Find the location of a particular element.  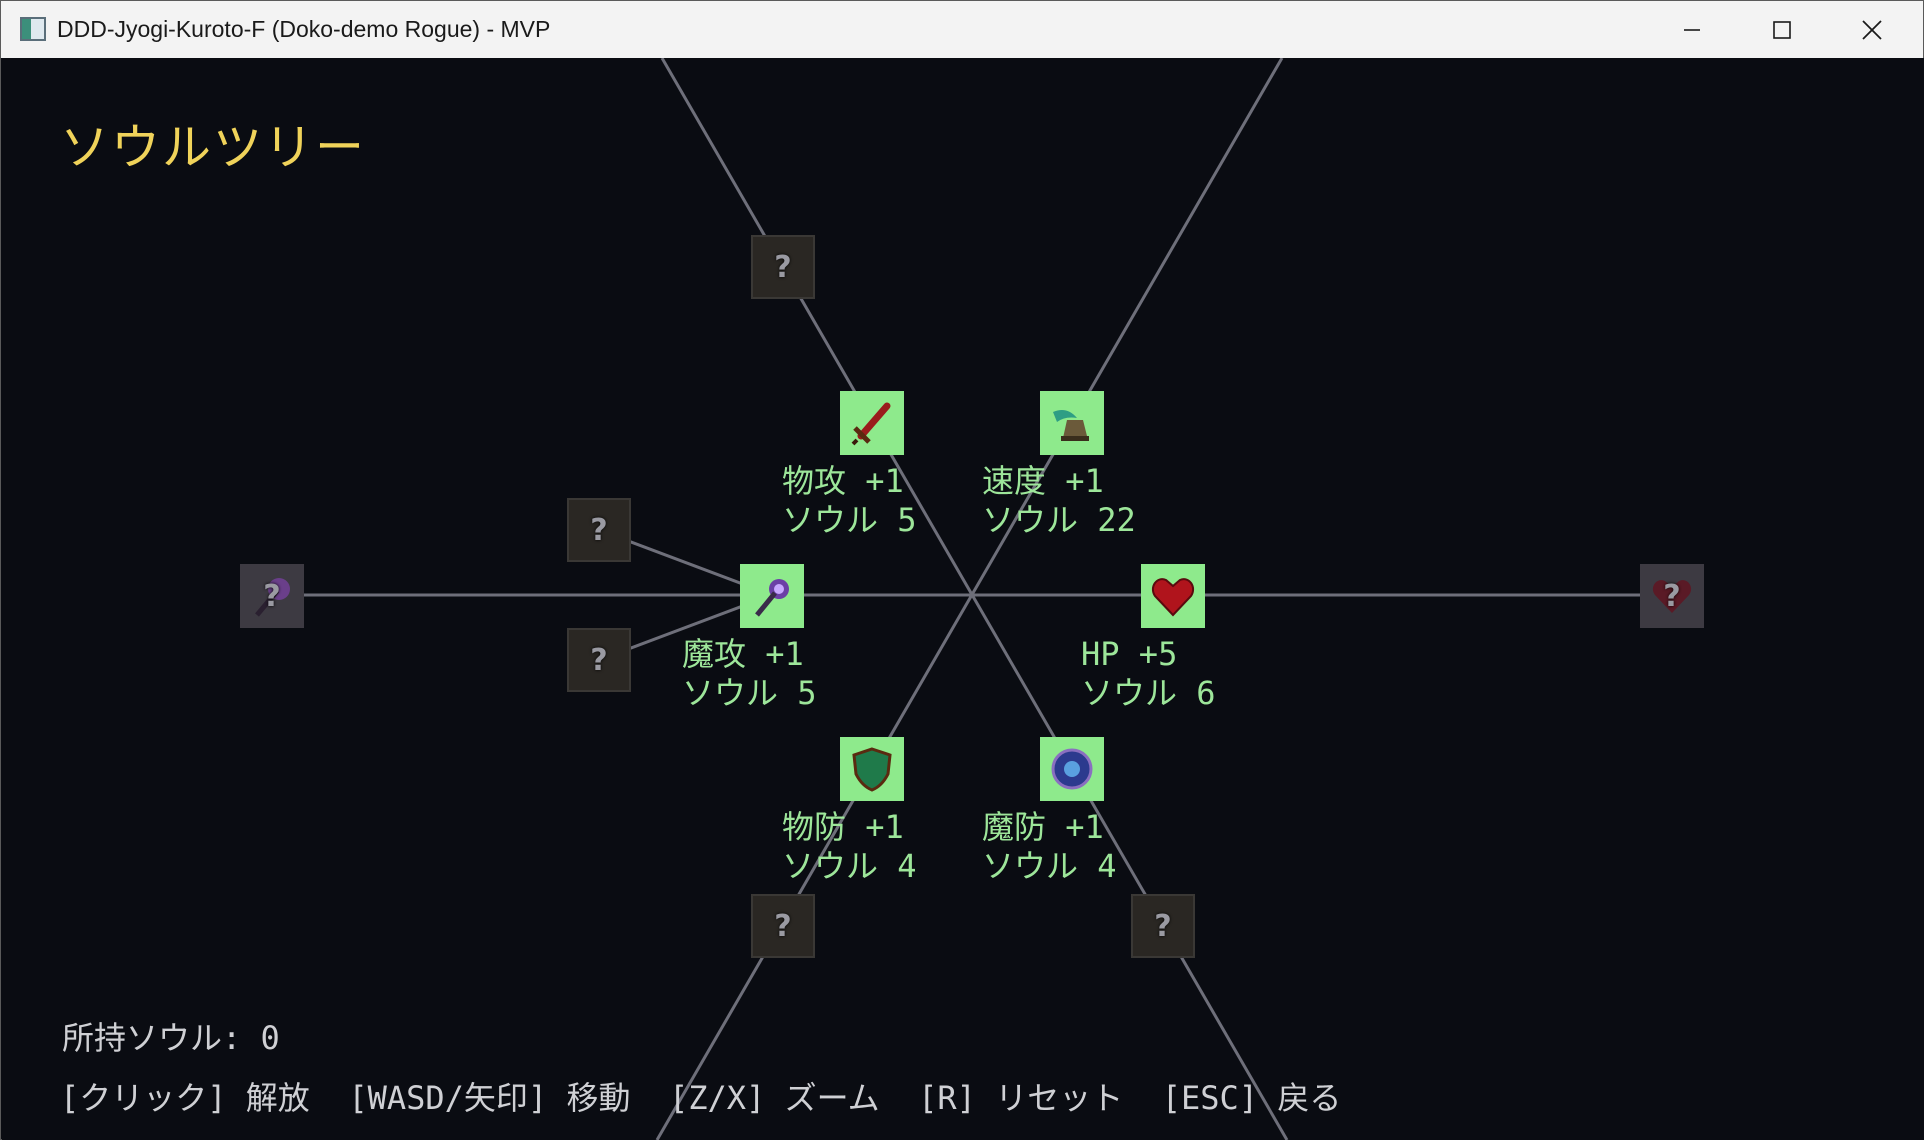

node-phys-def is located at coordinates (872, 769).